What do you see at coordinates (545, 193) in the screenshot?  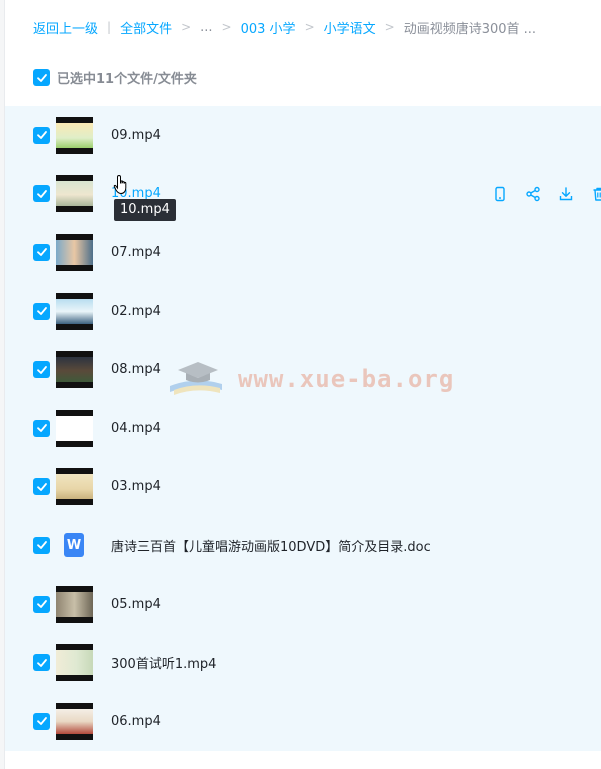 I see `row-actions` at bounding box center [545, 193].